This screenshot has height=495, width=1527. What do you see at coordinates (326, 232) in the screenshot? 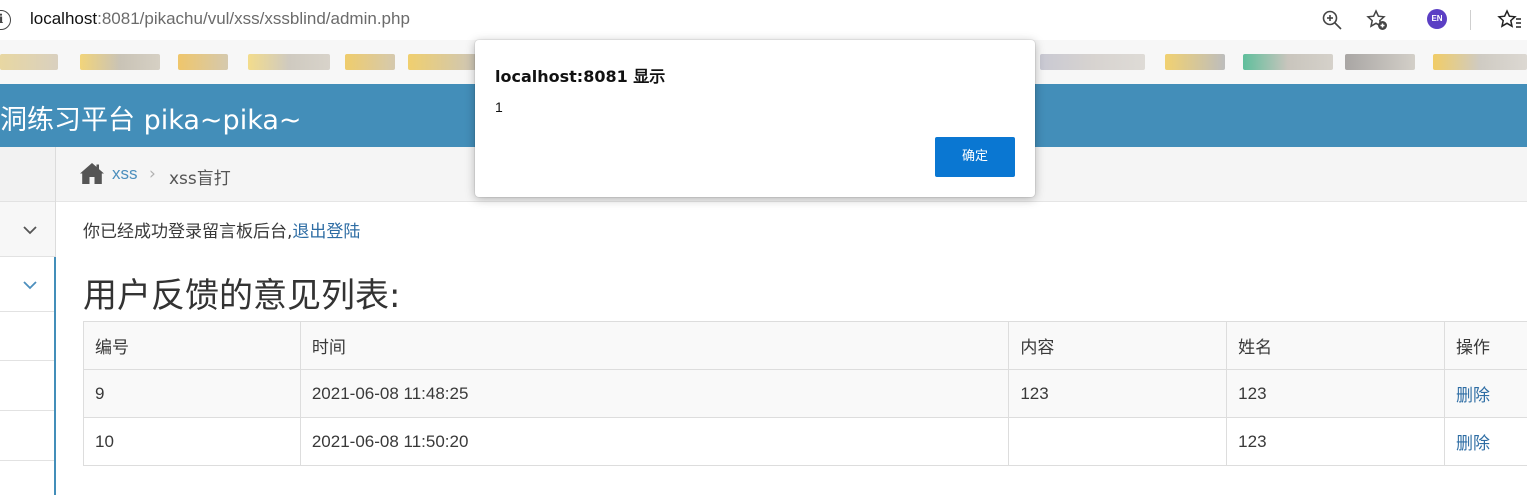
I see `logout-link: 退出登陆` at bounding box center [326, 232].